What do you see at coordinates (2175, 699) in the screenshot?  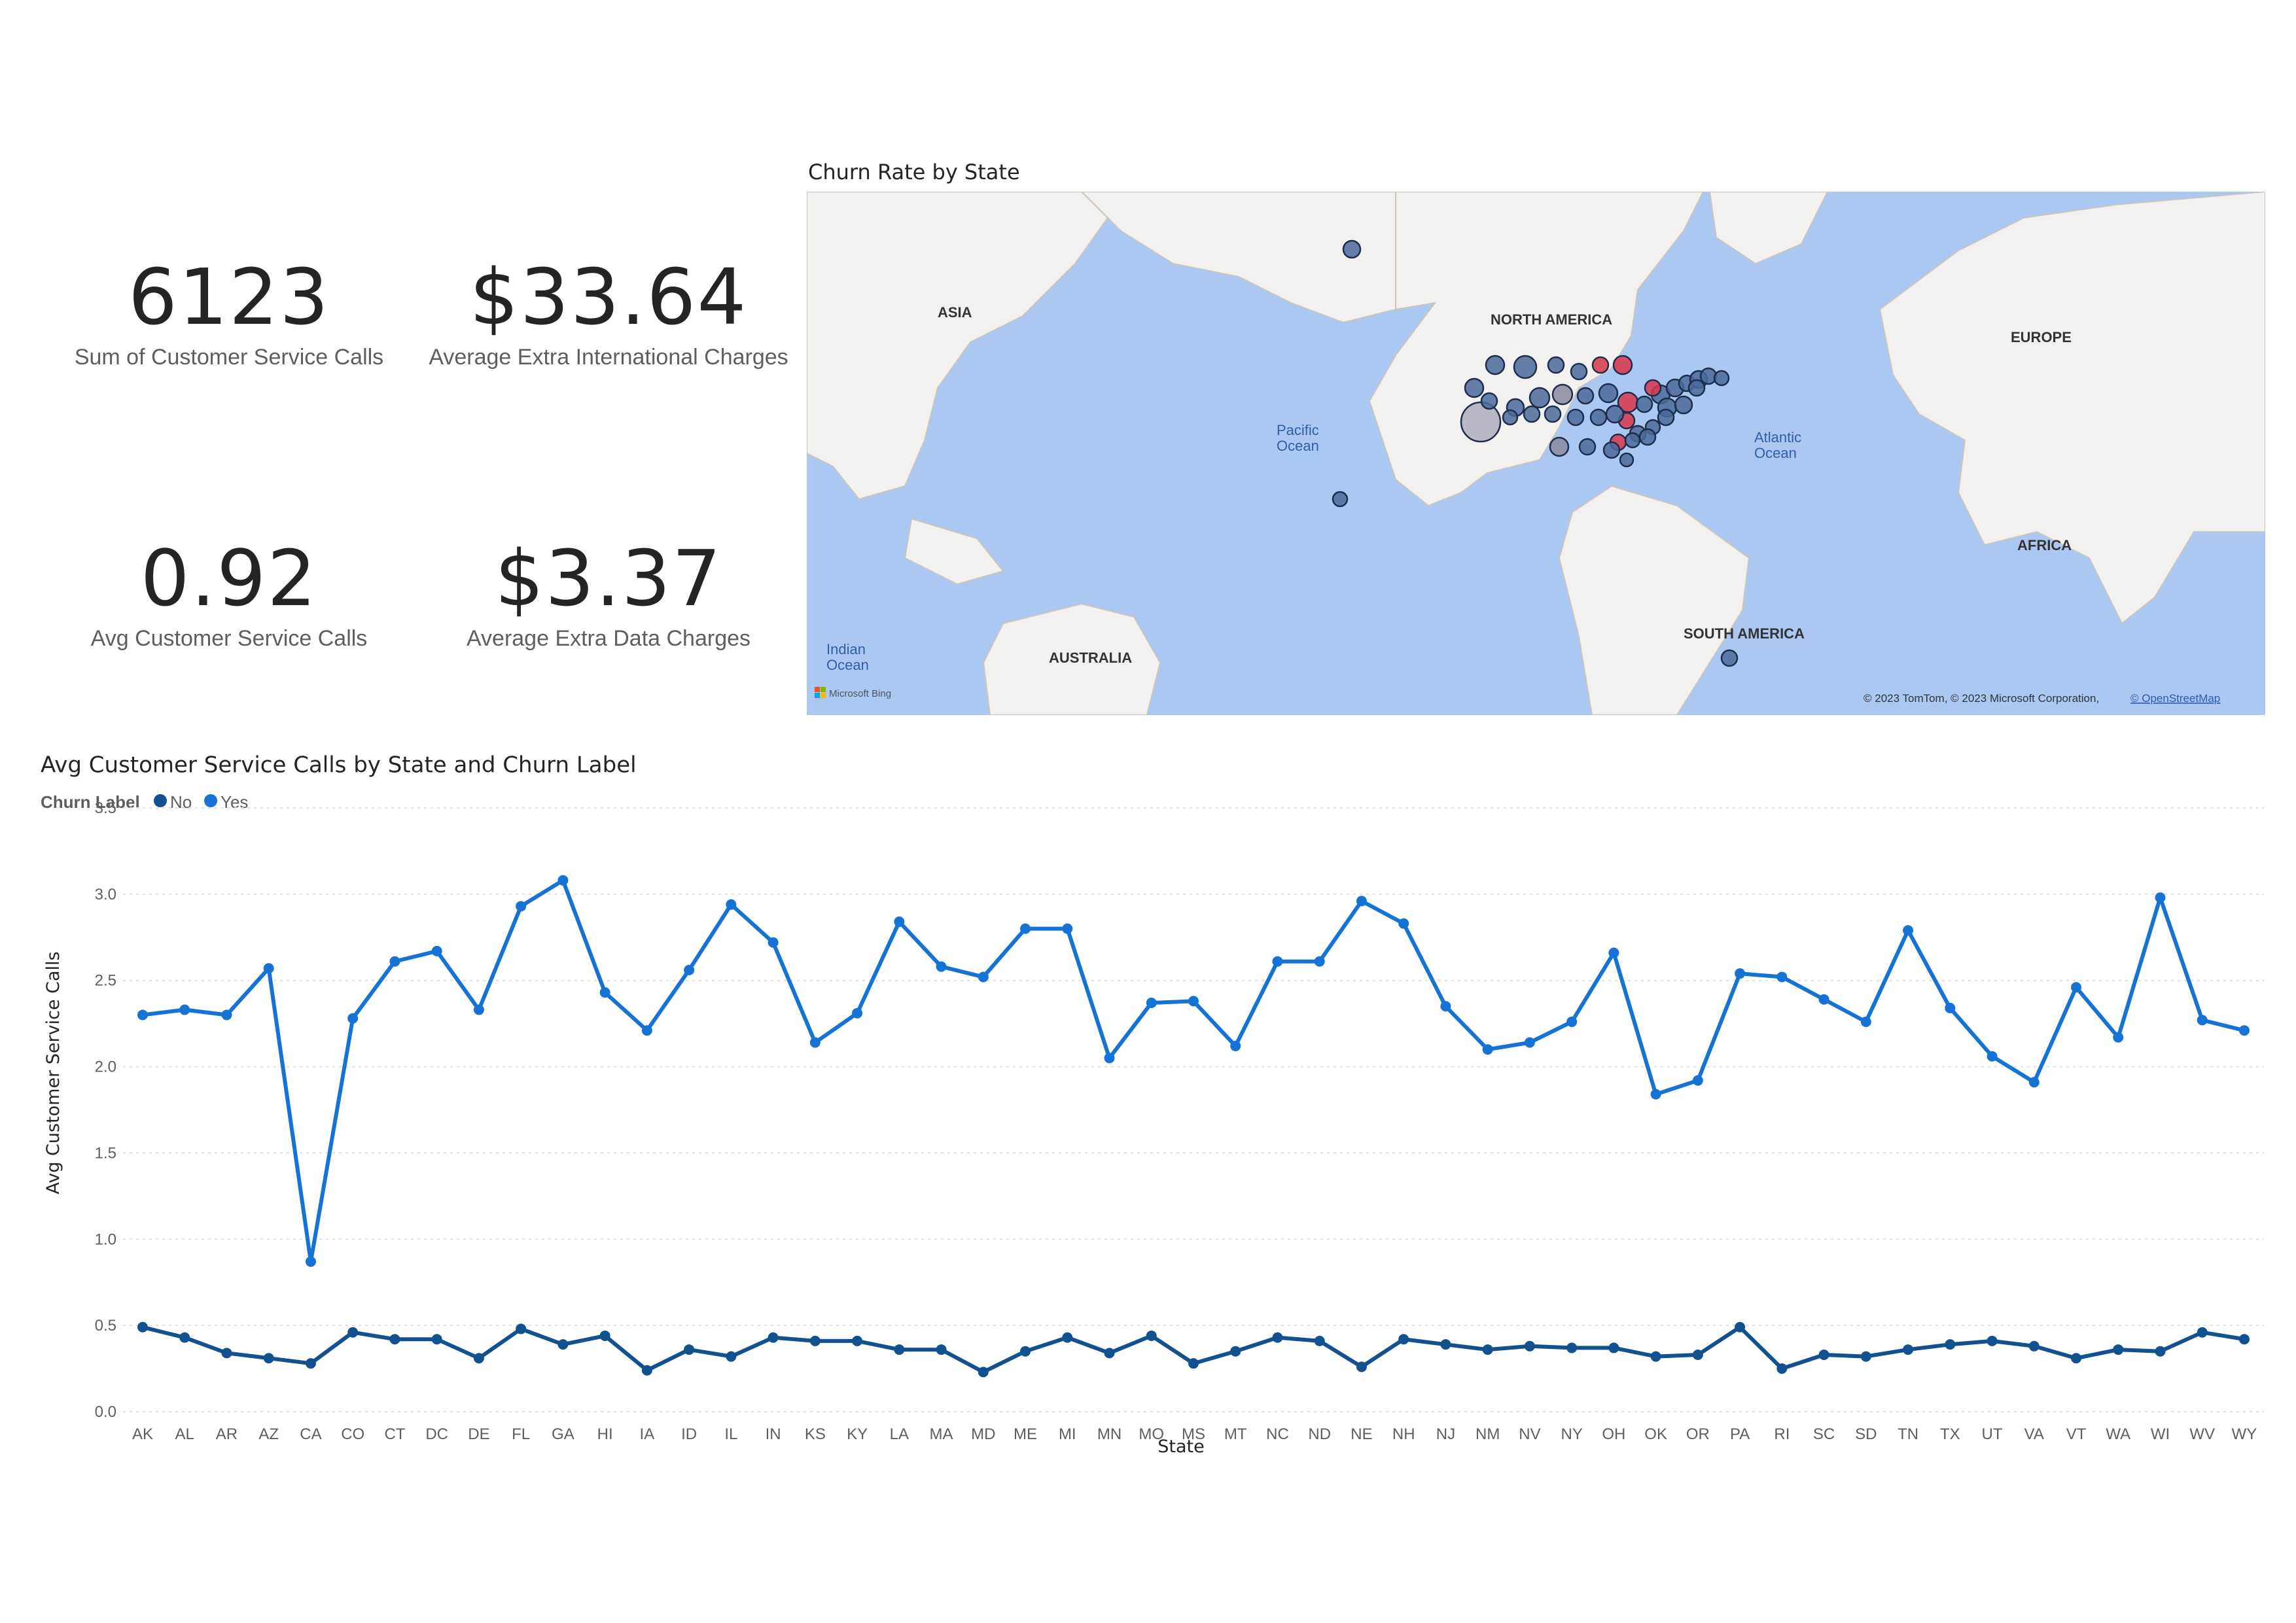 I see `osm-link: © OpenStreetMap` at bounding box center [2175, 699].